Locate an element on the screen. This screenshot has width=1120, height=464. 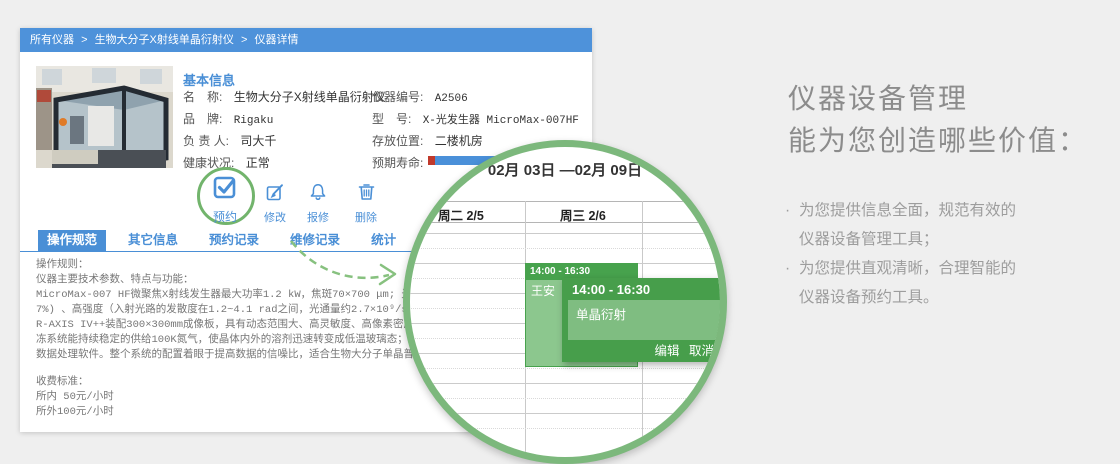
field-model: 型 号: X-光发生器 MicroMax-007HF is located at coordinates (475, 118).